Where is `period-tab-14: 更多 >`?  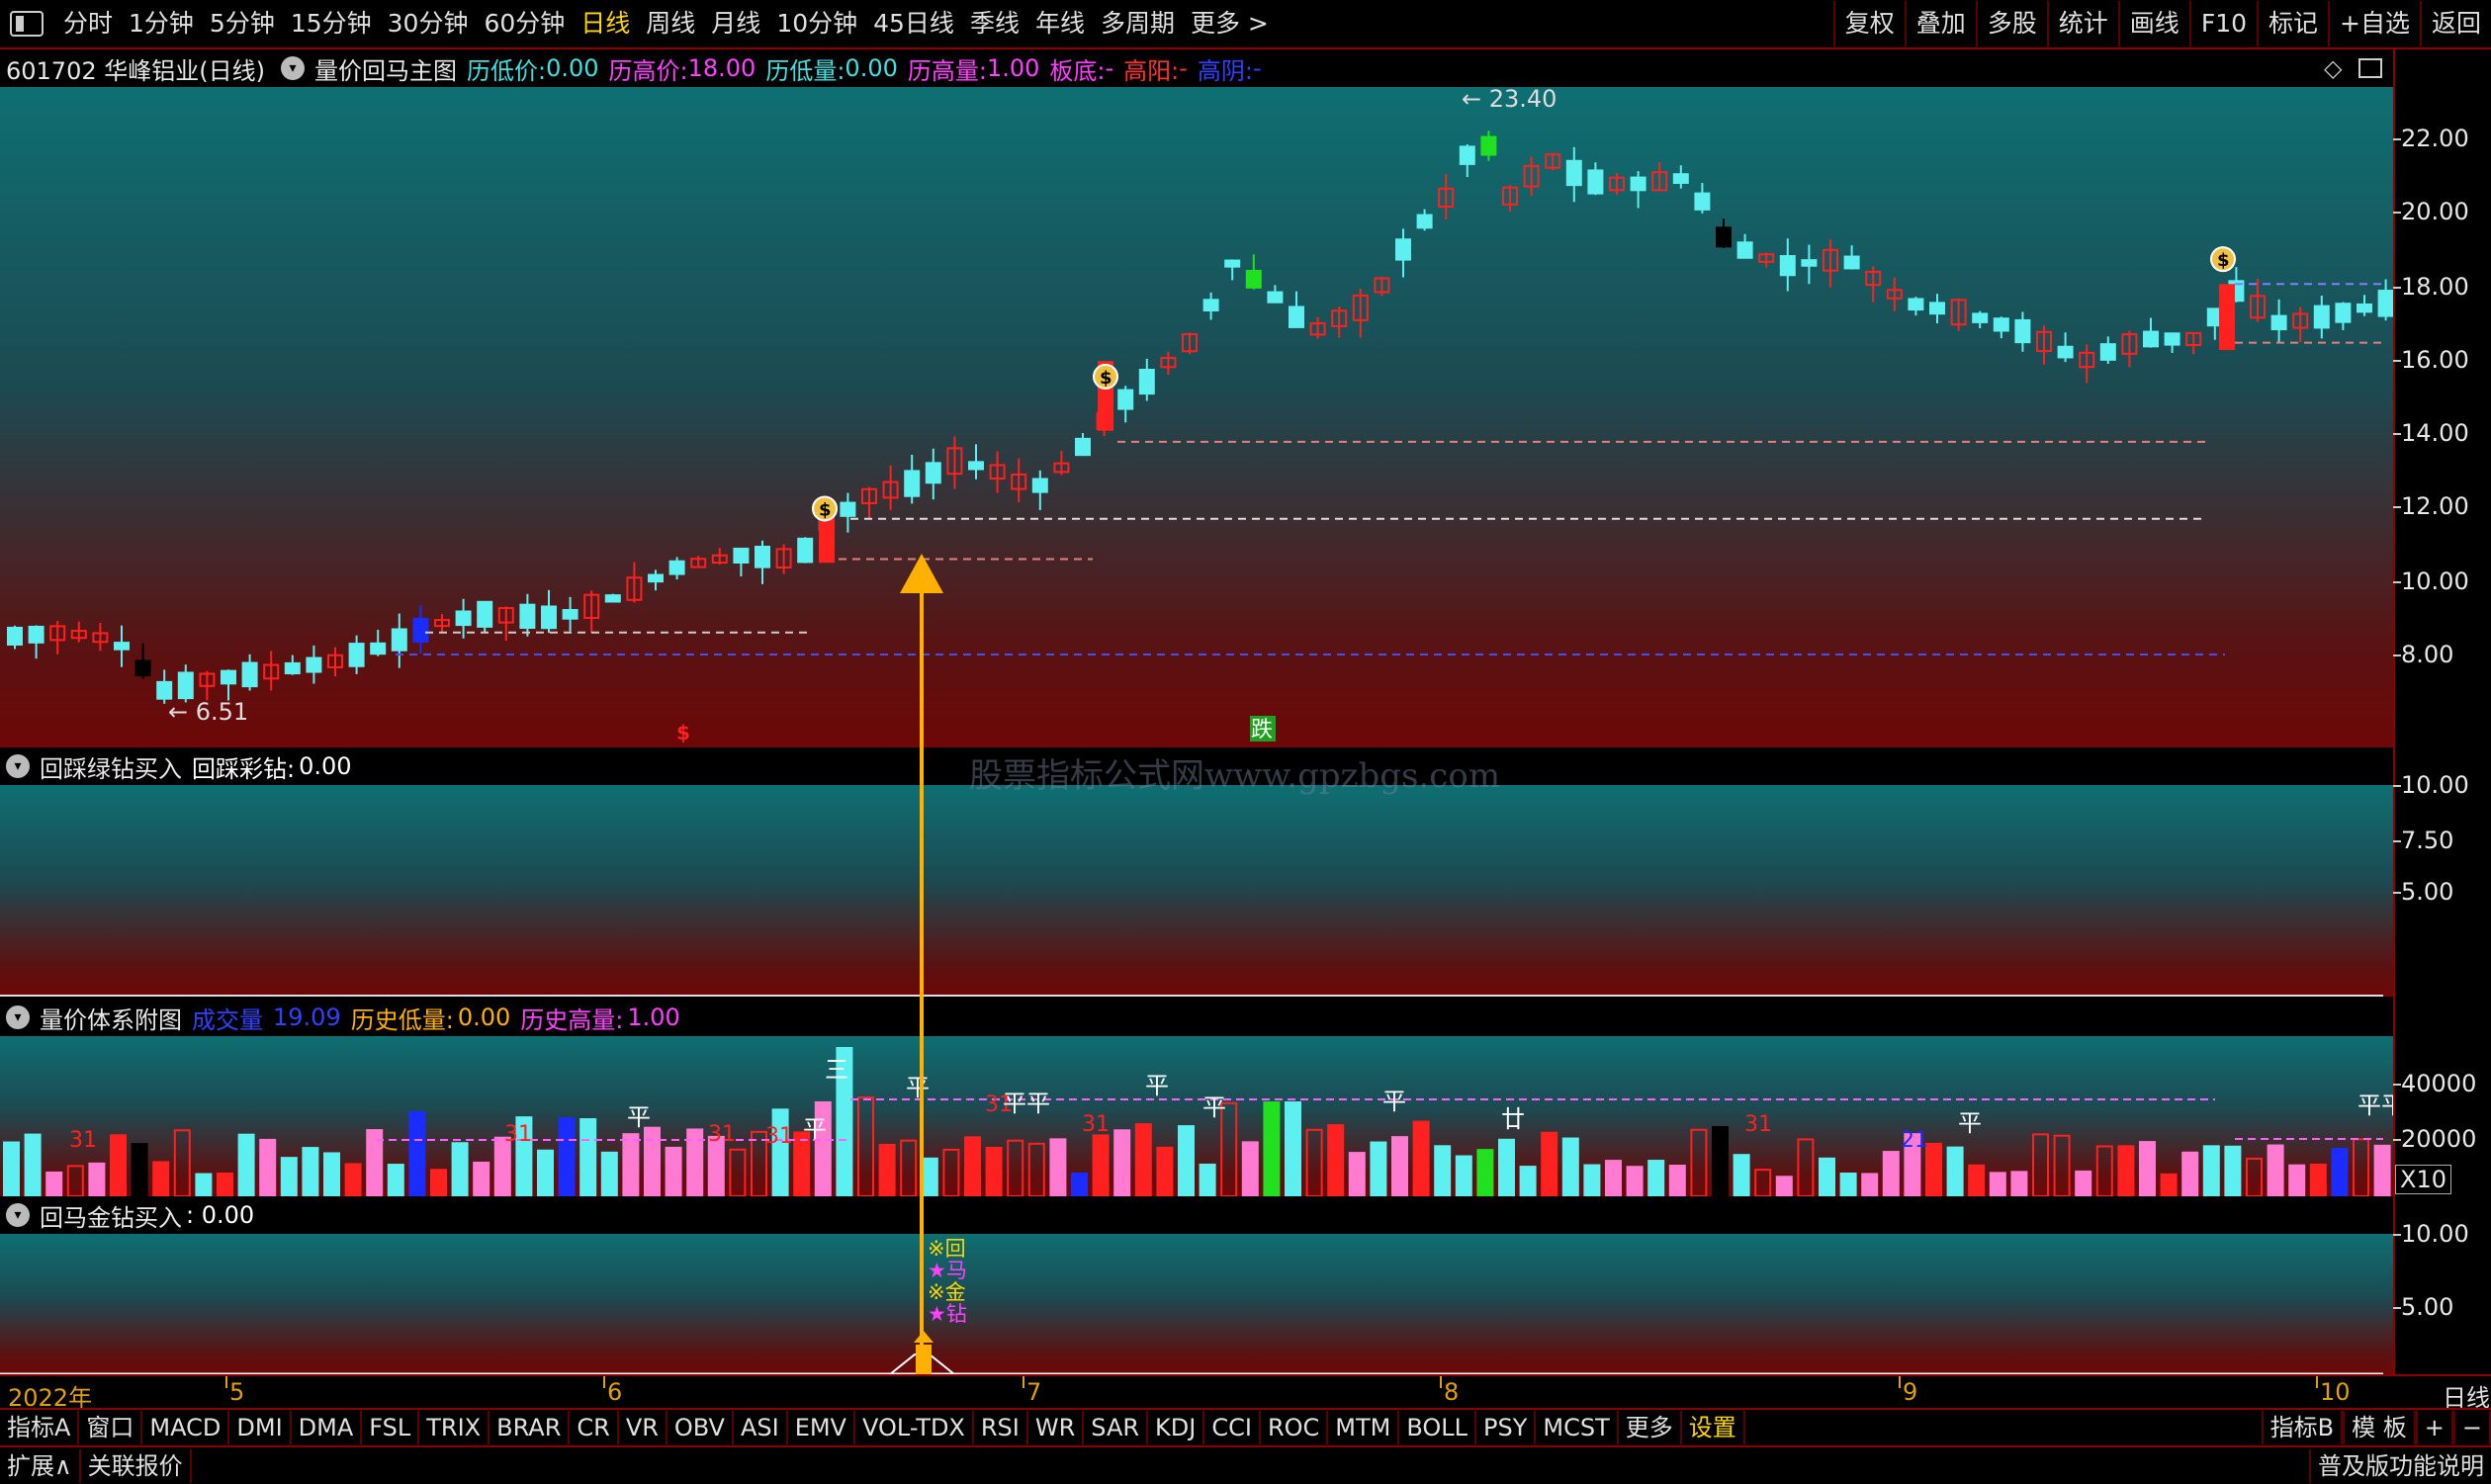
period-tab-14: 更多 > is located at coordinates (1230, 24).